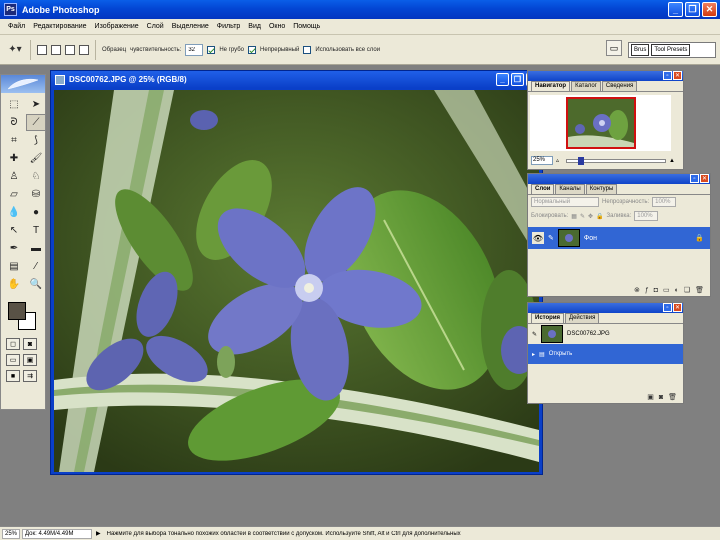 The width and height of the screenshot is (720, 540). I want to click on file-browser-icon: ▭, so click(614, 48).